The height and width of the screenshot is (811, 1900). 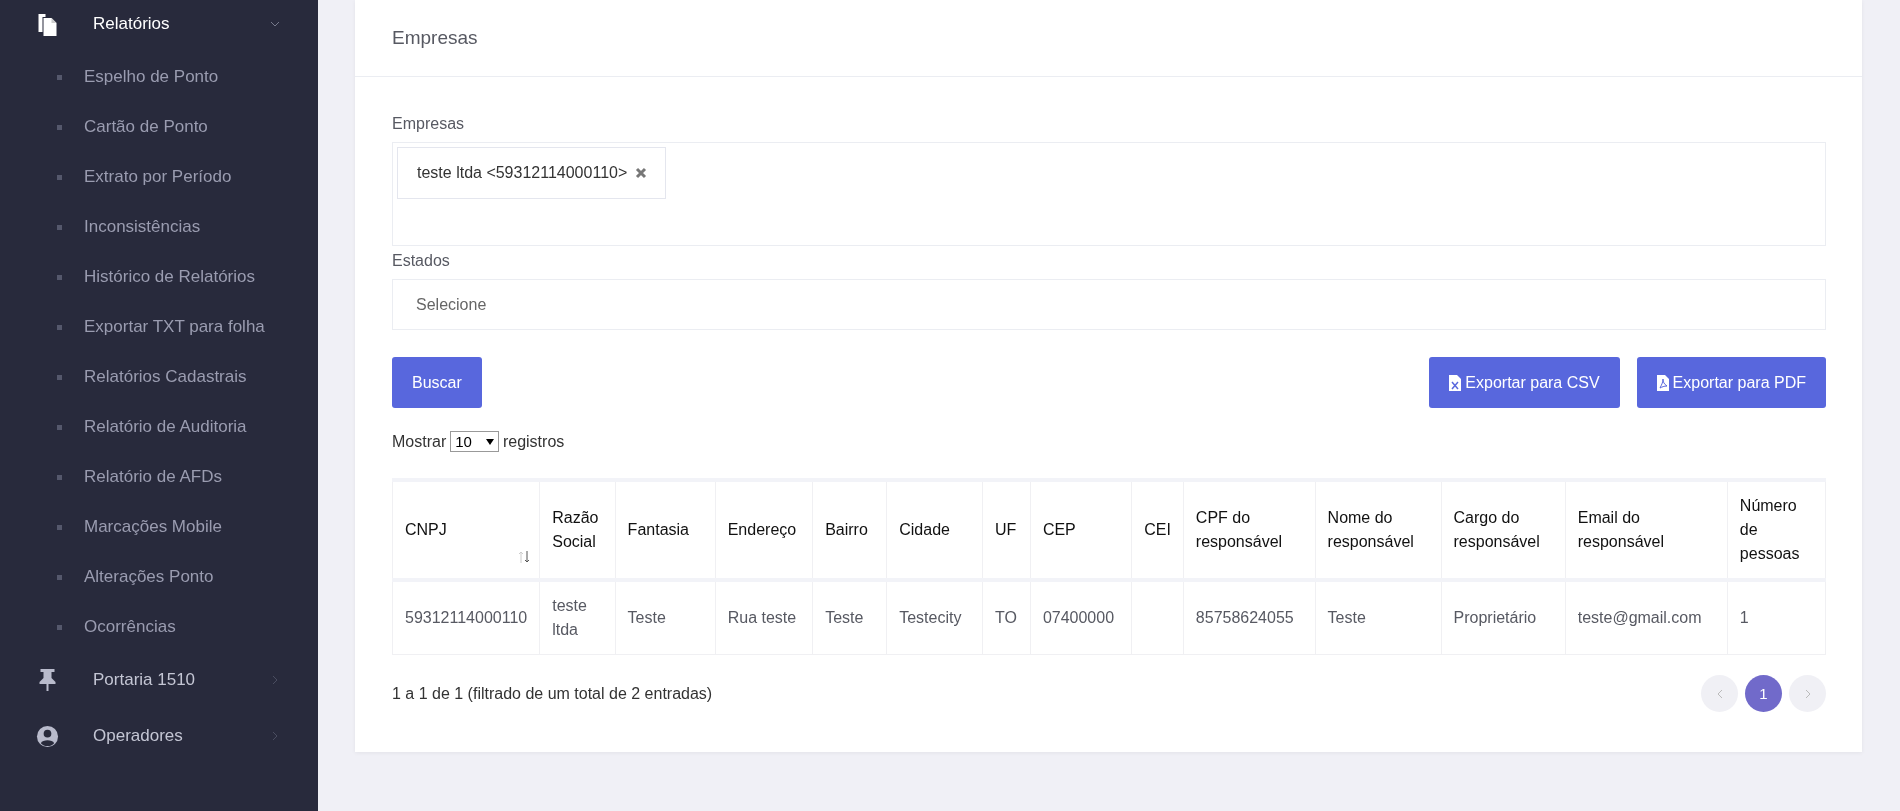 What do you see at coordinates (159, 227) in the screenshot?
I see `submenu-item: Inconsistências` at bounding box center [159, 227].